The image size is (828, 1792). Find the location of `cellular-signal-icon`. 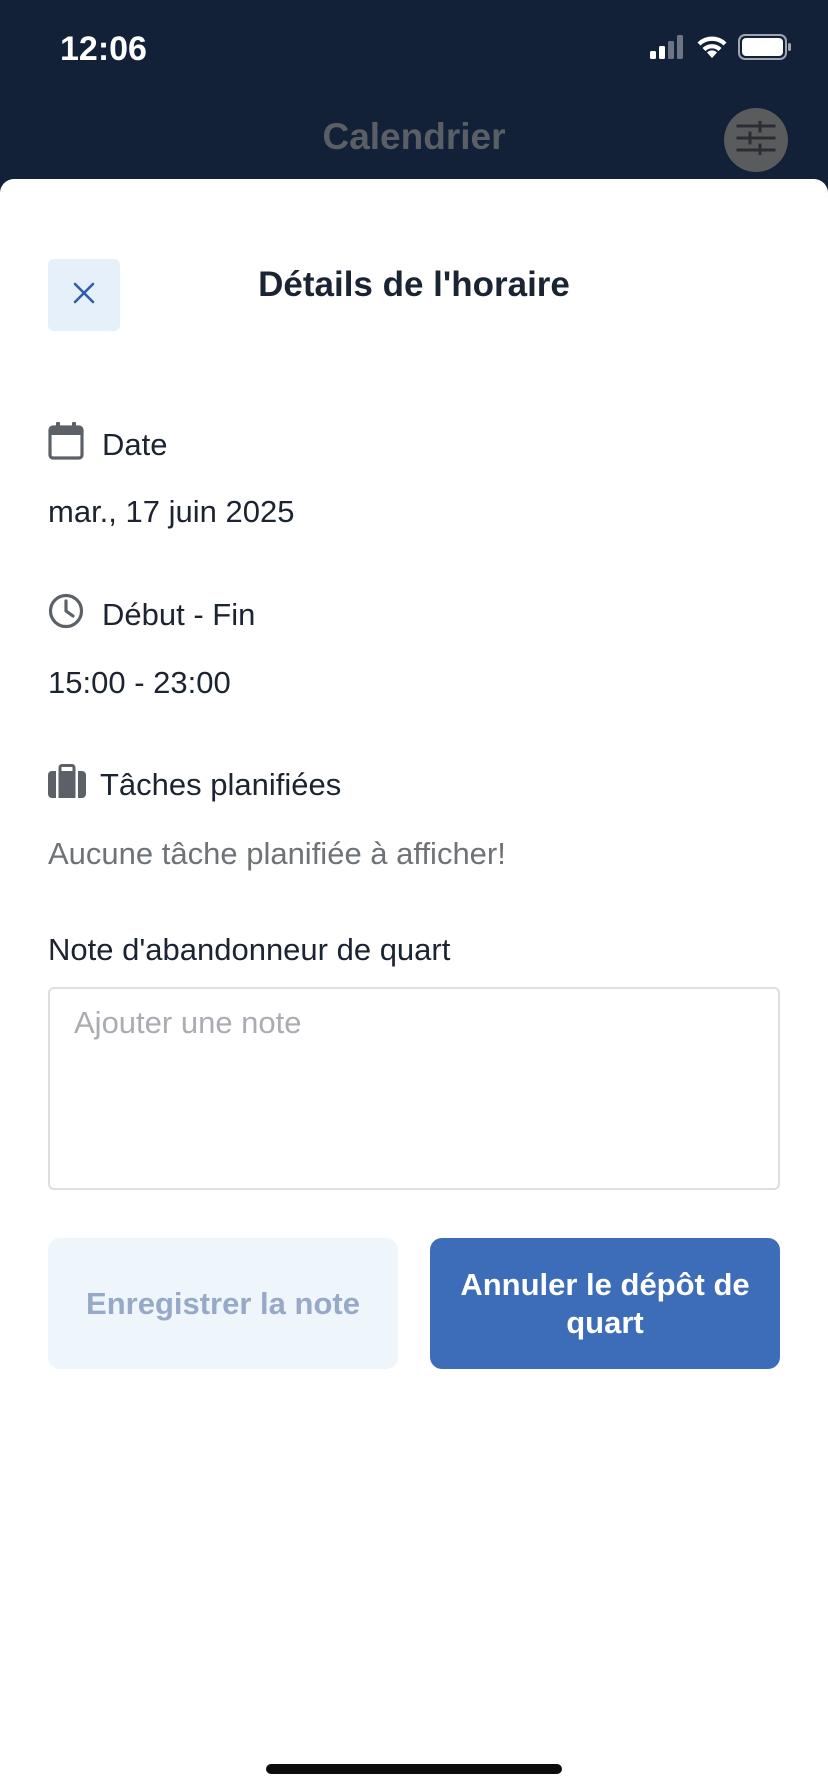

cellular-signal-icon is located at coordinates (668, 49).